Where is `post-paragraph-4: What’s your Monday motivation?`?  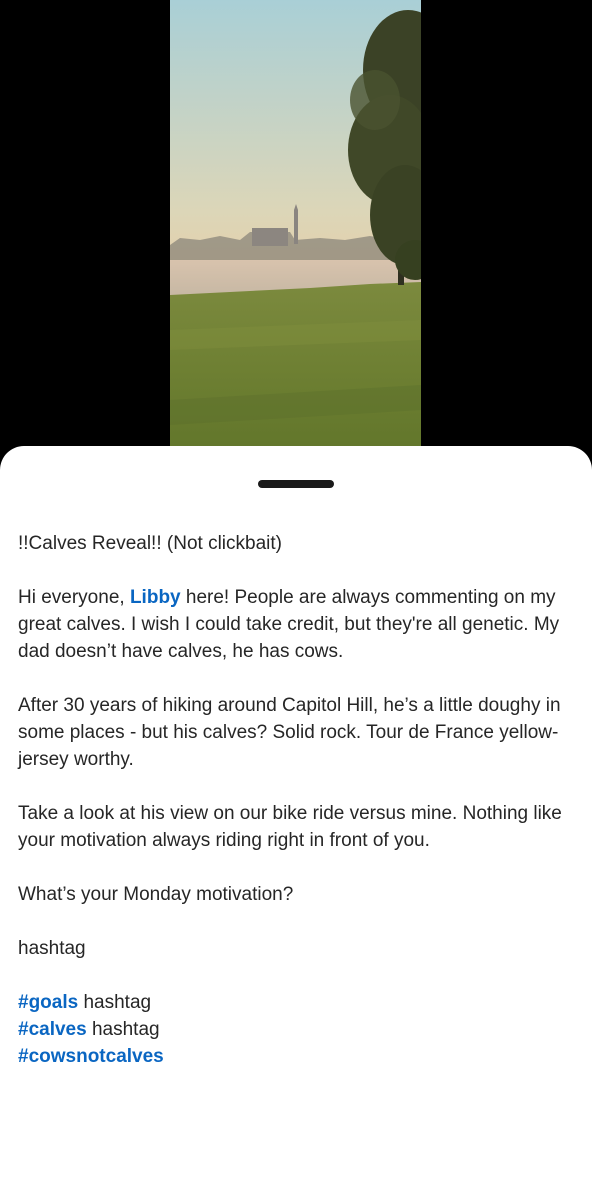
post-paragraph-4: What’s your Monday motivation? is located at coordinates (156, 894).